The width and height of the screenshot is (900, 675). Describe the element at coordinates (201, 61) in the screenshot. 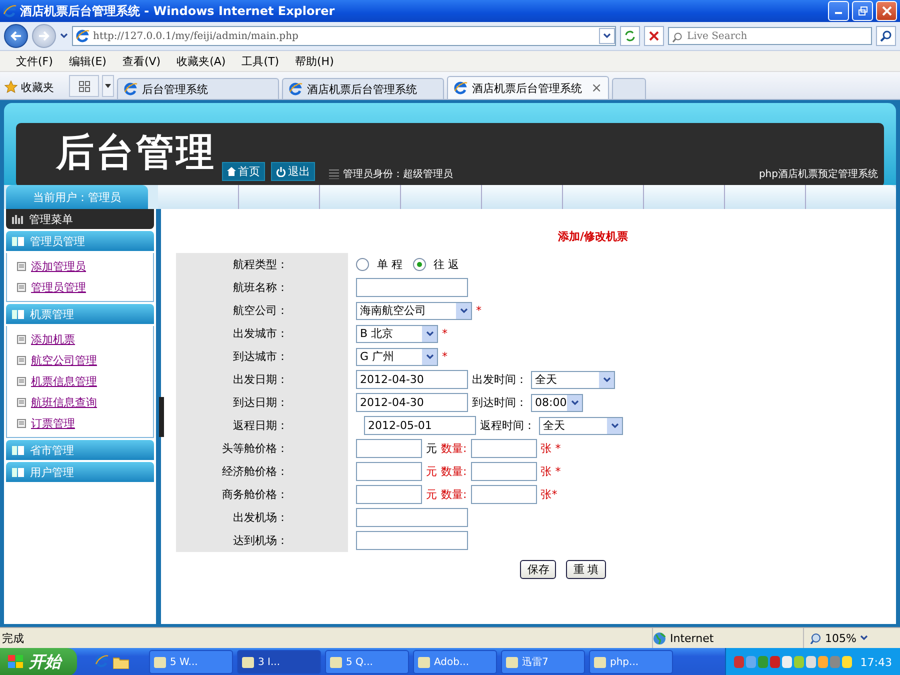

I see `menu-item: 收藏夹(A)` at that location.